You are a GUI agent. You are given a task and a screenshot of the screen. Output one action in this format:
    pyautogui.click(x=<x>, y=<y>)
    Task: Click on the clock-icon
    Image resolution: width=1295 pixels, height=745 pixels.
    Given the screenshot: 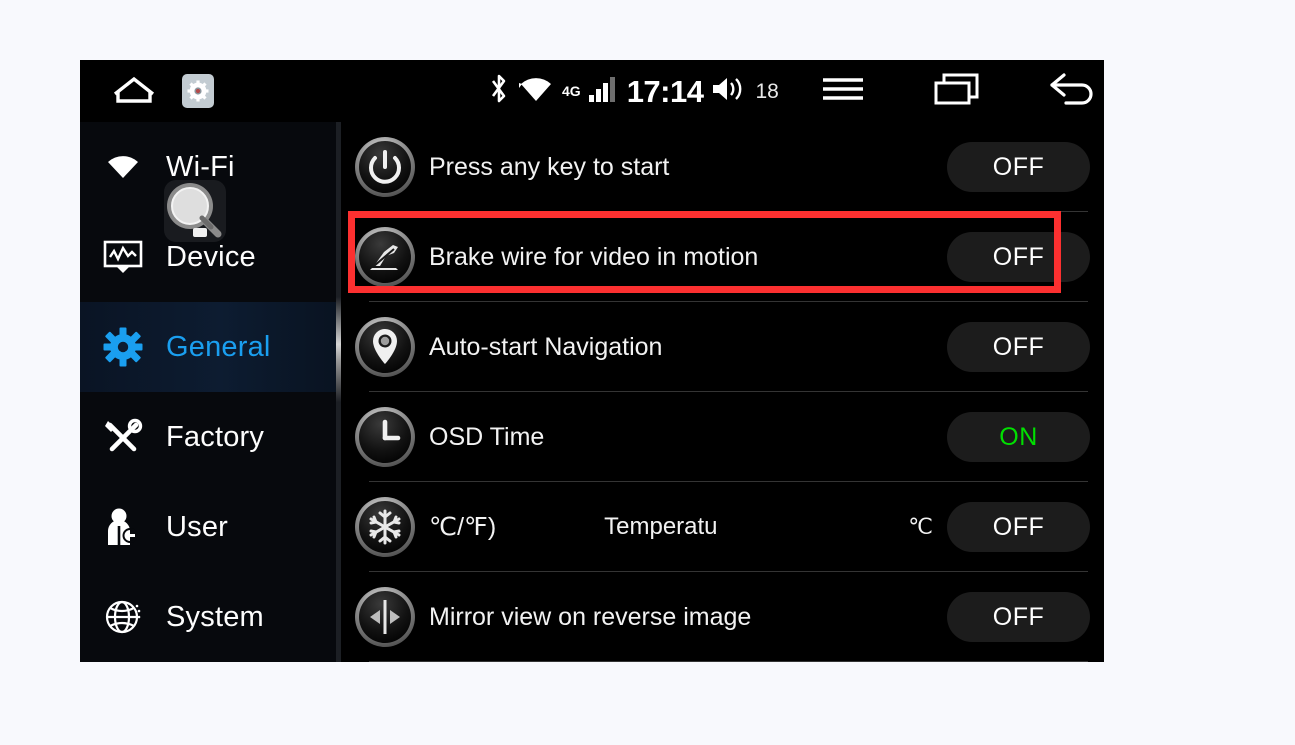 What is the action you would take?
    pyautogui.click(x=385, y=437)
    